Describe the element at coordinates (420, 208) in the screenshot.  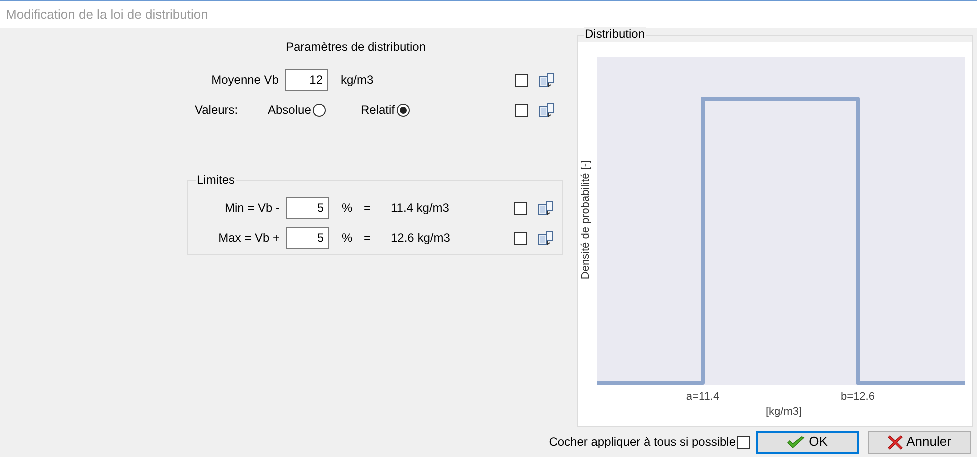
I see `result-value: 11.4 kg/m3` at that location.